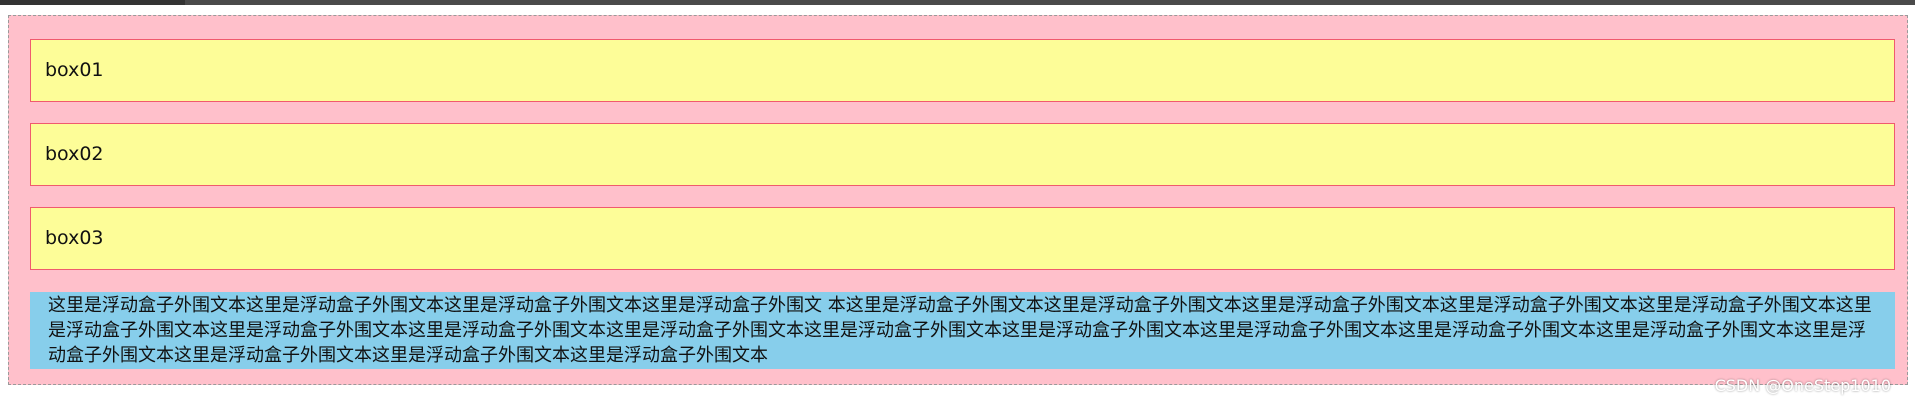 The height and width of the screenshot is (406, 1915). Describe the element at coordinates (74, 70) in the screenshot. I see `box-01-label: box01` at that location.